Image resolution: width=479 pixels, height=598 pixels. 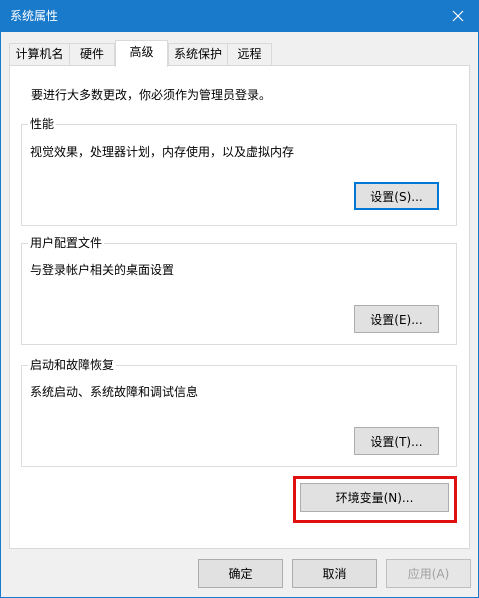 What do you see at coordinates (239, 16) in the screenshot?
I see `title-bar: 系统属性` at bounding box center [239, 16].